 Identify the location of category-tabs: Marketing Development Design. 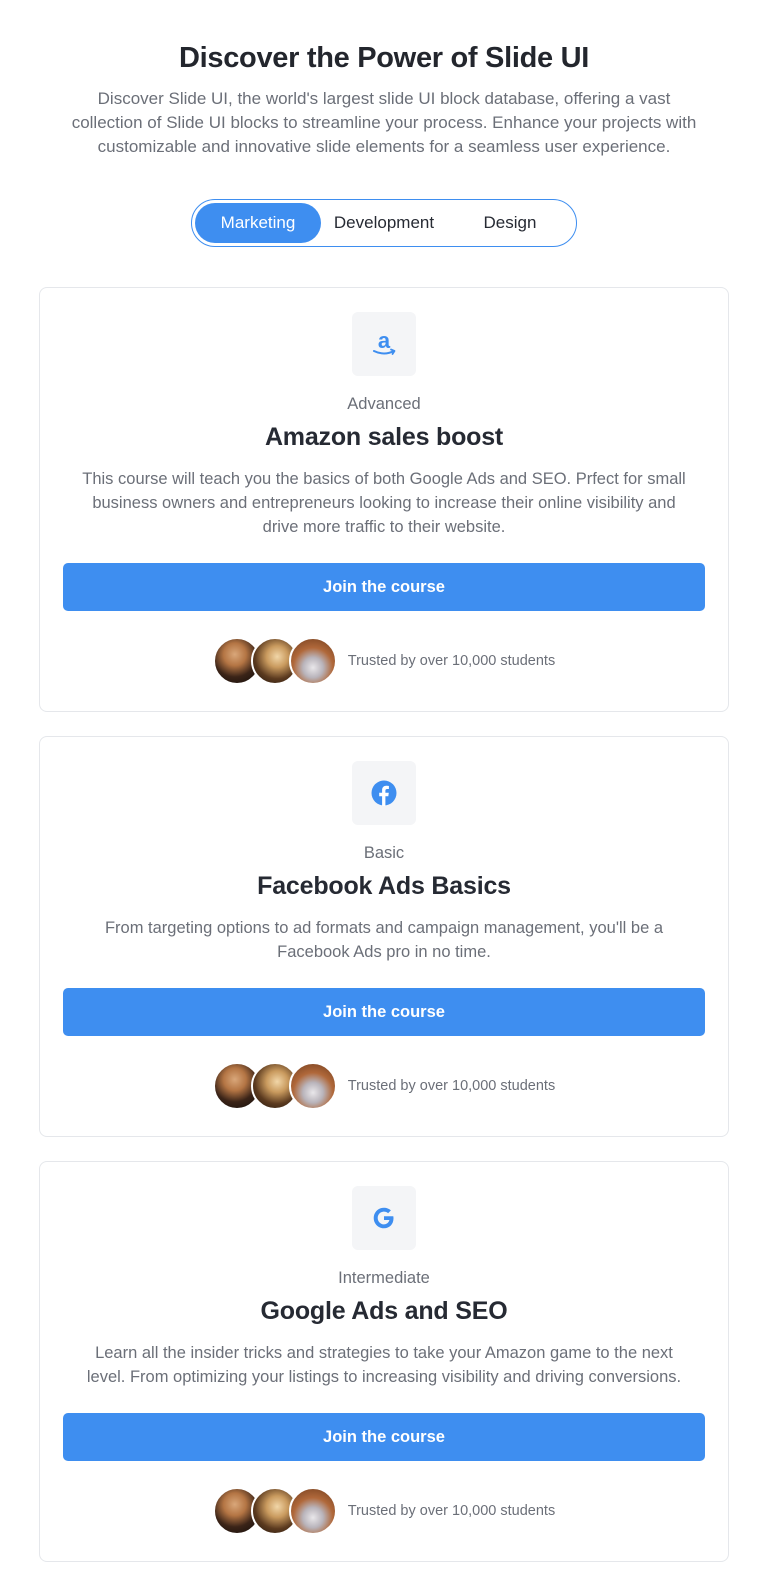
(384, 223).